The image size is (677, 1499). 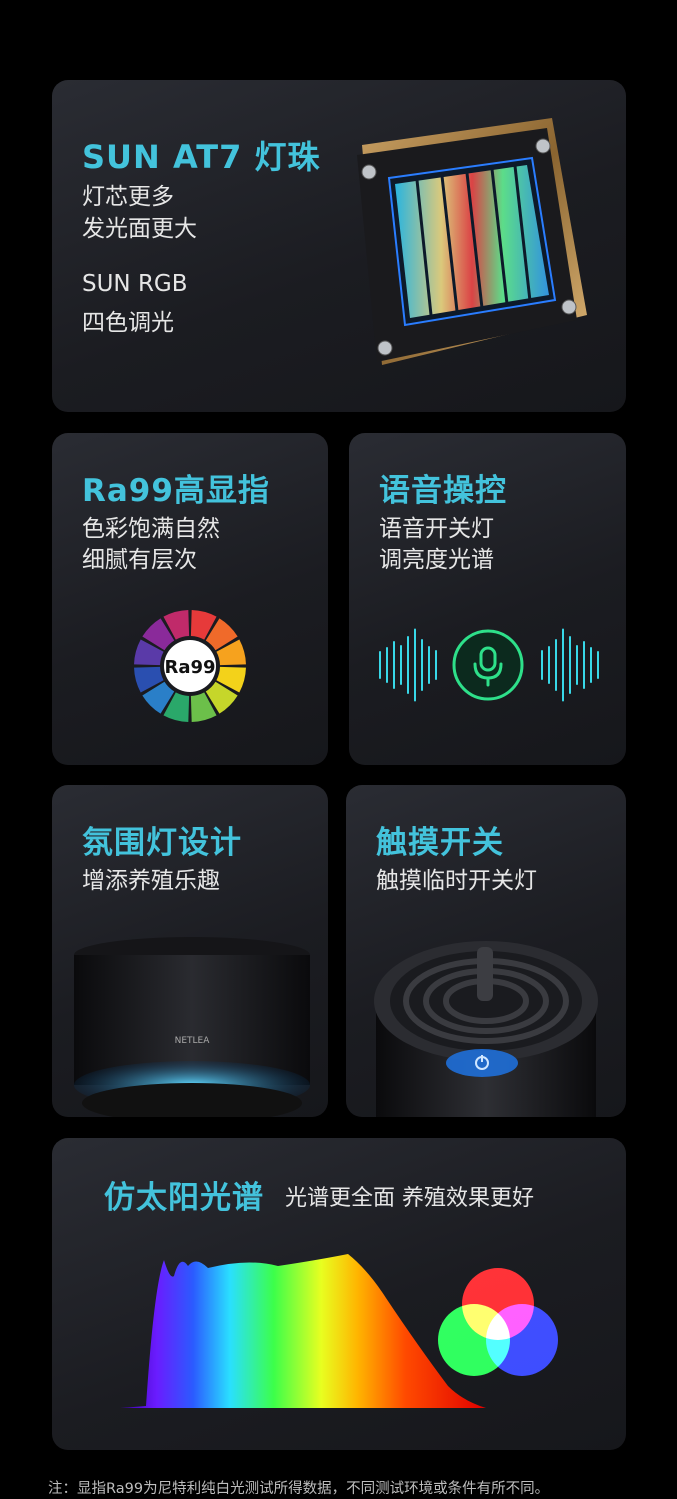 I want to click on led-line-1: 灯芯更多, so click(x=128, y=197).